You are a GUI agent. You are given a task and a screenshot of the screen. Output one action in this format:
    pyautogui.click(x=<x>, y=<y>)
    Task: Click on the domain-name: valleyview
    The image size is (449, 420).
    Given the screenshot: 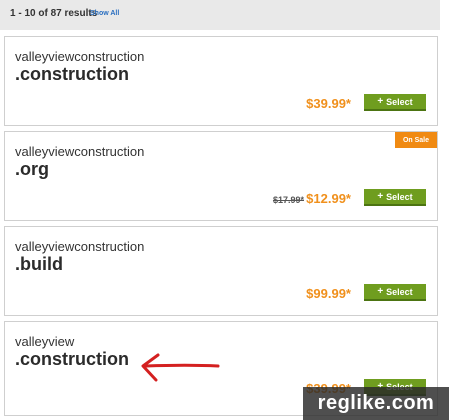 What is the action you would take?
    pyautogui.click(x=45, y=341)
    